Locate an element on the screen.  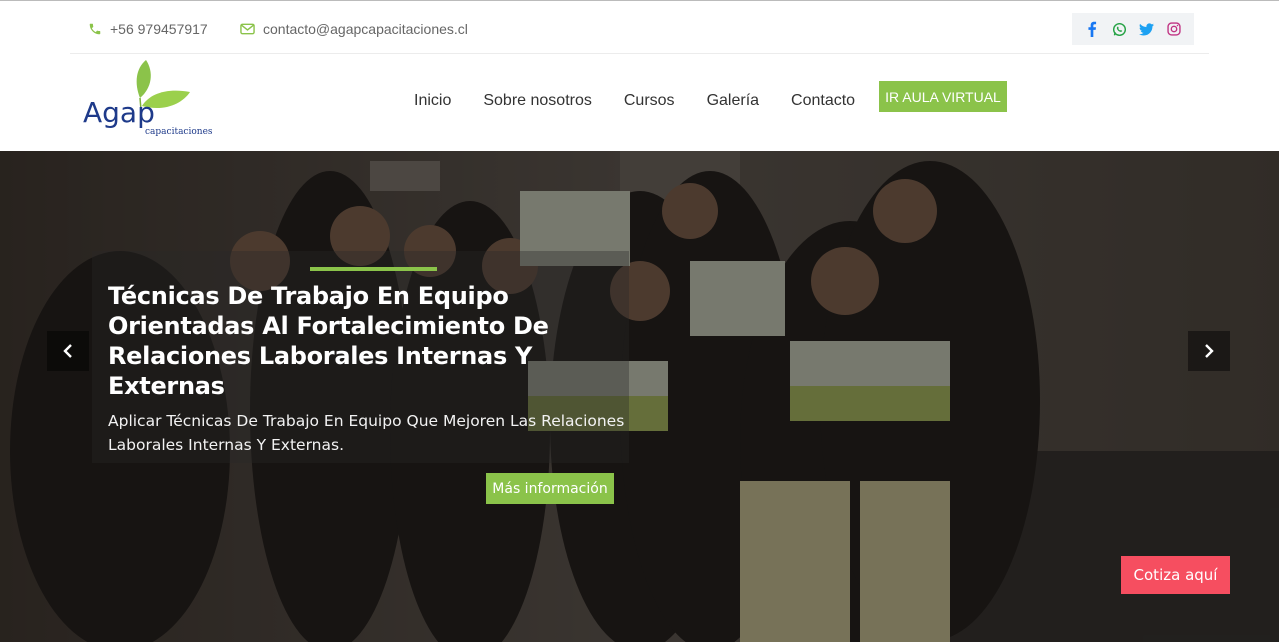
logo-subtext: capacitaciones is located at coordinates (178, 132).